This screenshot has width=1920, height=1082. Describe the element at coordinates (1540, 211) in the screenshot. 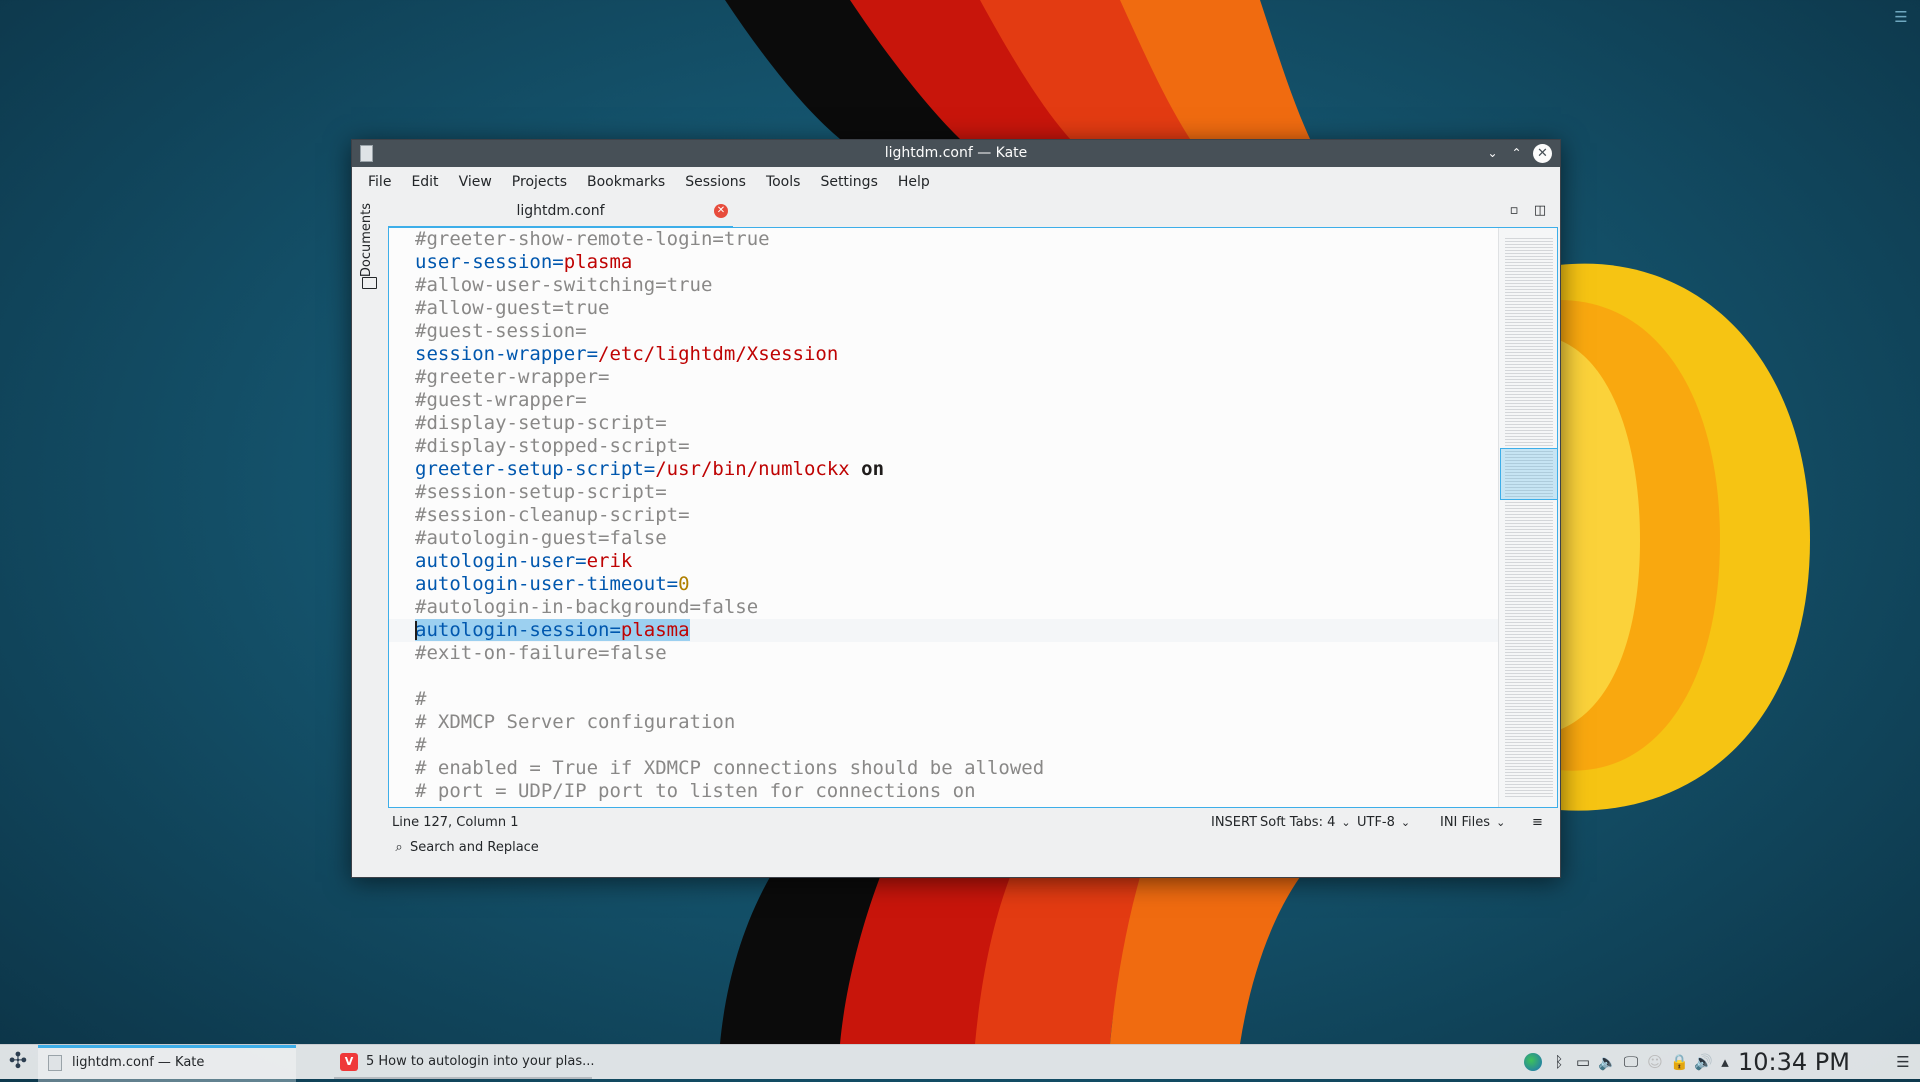

I see `split-view-icon: ◫` at that location.